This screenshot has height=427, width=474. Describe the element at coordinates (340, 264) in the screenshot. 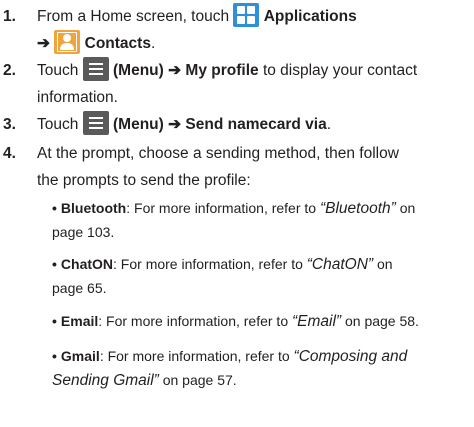

I see `chaton-reference-link: “ChatON”` at that location.